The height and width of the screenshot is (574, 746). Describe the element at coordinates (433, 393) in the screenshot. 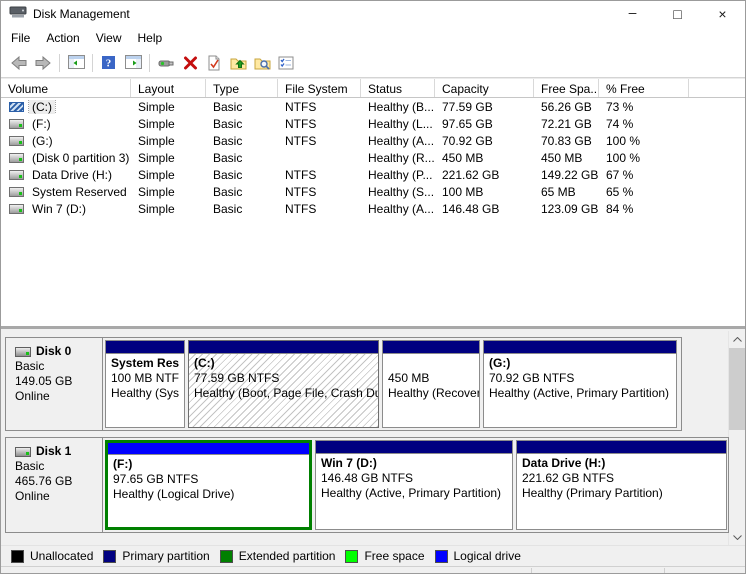

I see `partition-status: Healthy (Recover` at that location.